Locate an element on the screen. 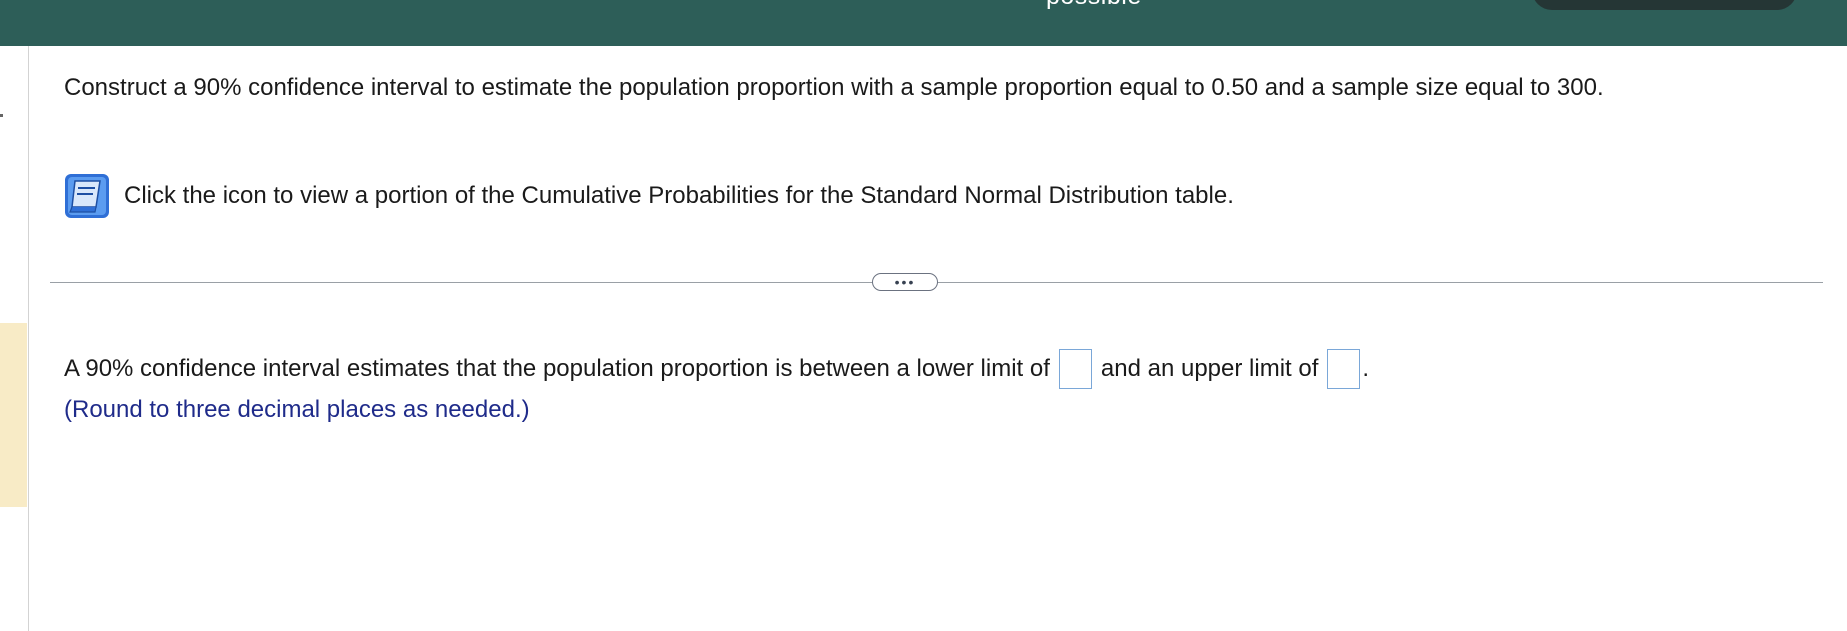 The image size is (1847, 631). answer-suffix: . is located at coordinates (1366, 368).